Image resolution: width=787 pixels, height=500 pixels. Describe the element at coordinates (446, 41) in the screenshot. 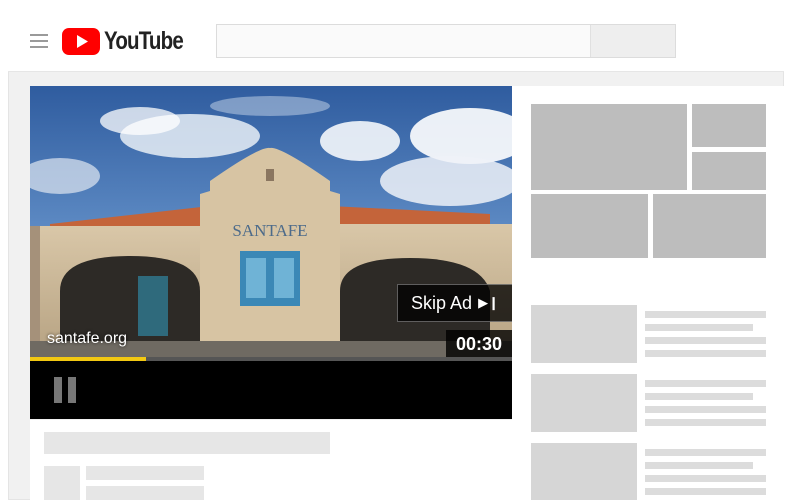

I see `search-input` at that location.